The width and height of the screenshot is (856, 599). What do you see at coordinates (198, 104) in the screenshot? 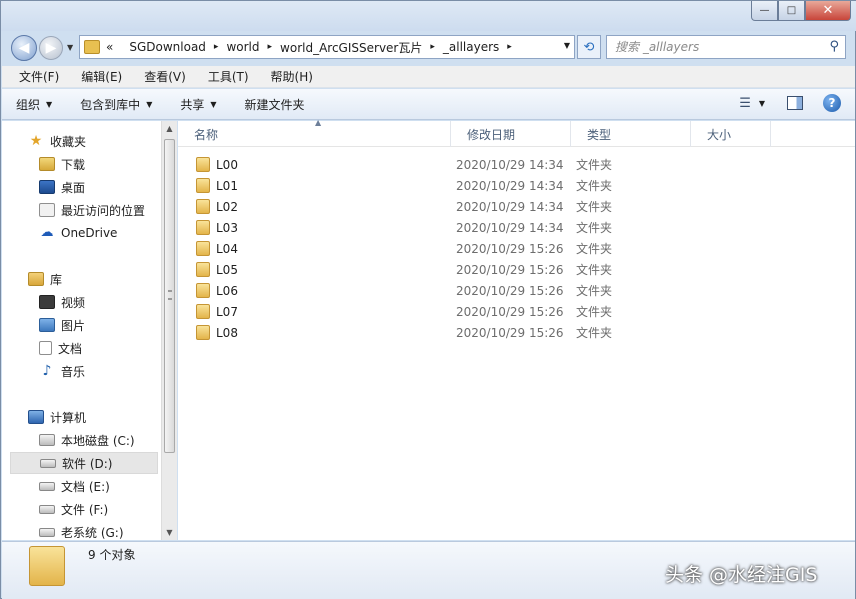
I see `share-button: 共享 ▼` at bounding box center [198, 104].